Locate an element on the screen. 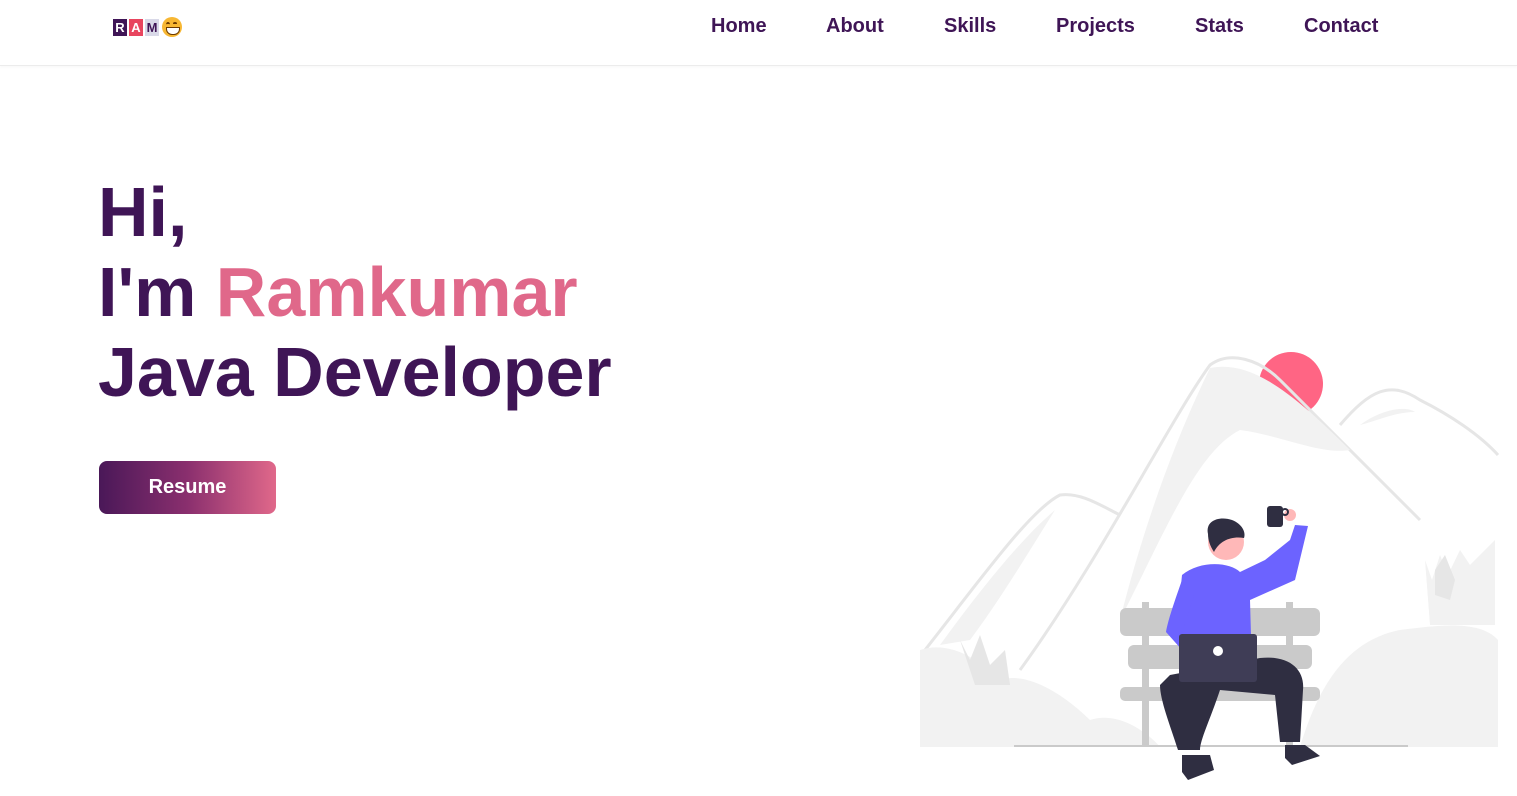  hero-greeting: Hi, is located at coordinates (143, 212).